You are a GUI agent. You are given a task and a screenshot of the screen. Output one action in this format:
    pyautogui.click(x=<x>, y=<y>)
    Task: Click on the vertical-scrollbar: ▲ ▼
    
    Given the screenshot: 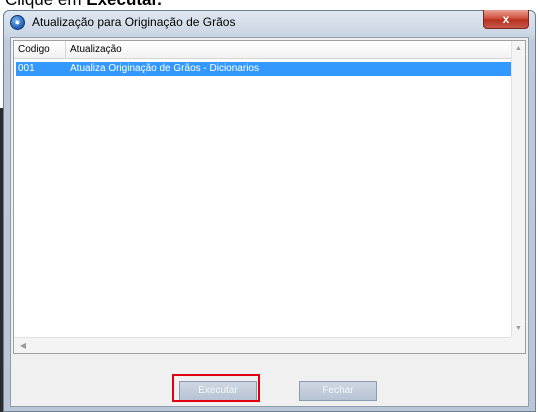 What is the action you would take?
    pyautogui.click(x=518, y=189)
    